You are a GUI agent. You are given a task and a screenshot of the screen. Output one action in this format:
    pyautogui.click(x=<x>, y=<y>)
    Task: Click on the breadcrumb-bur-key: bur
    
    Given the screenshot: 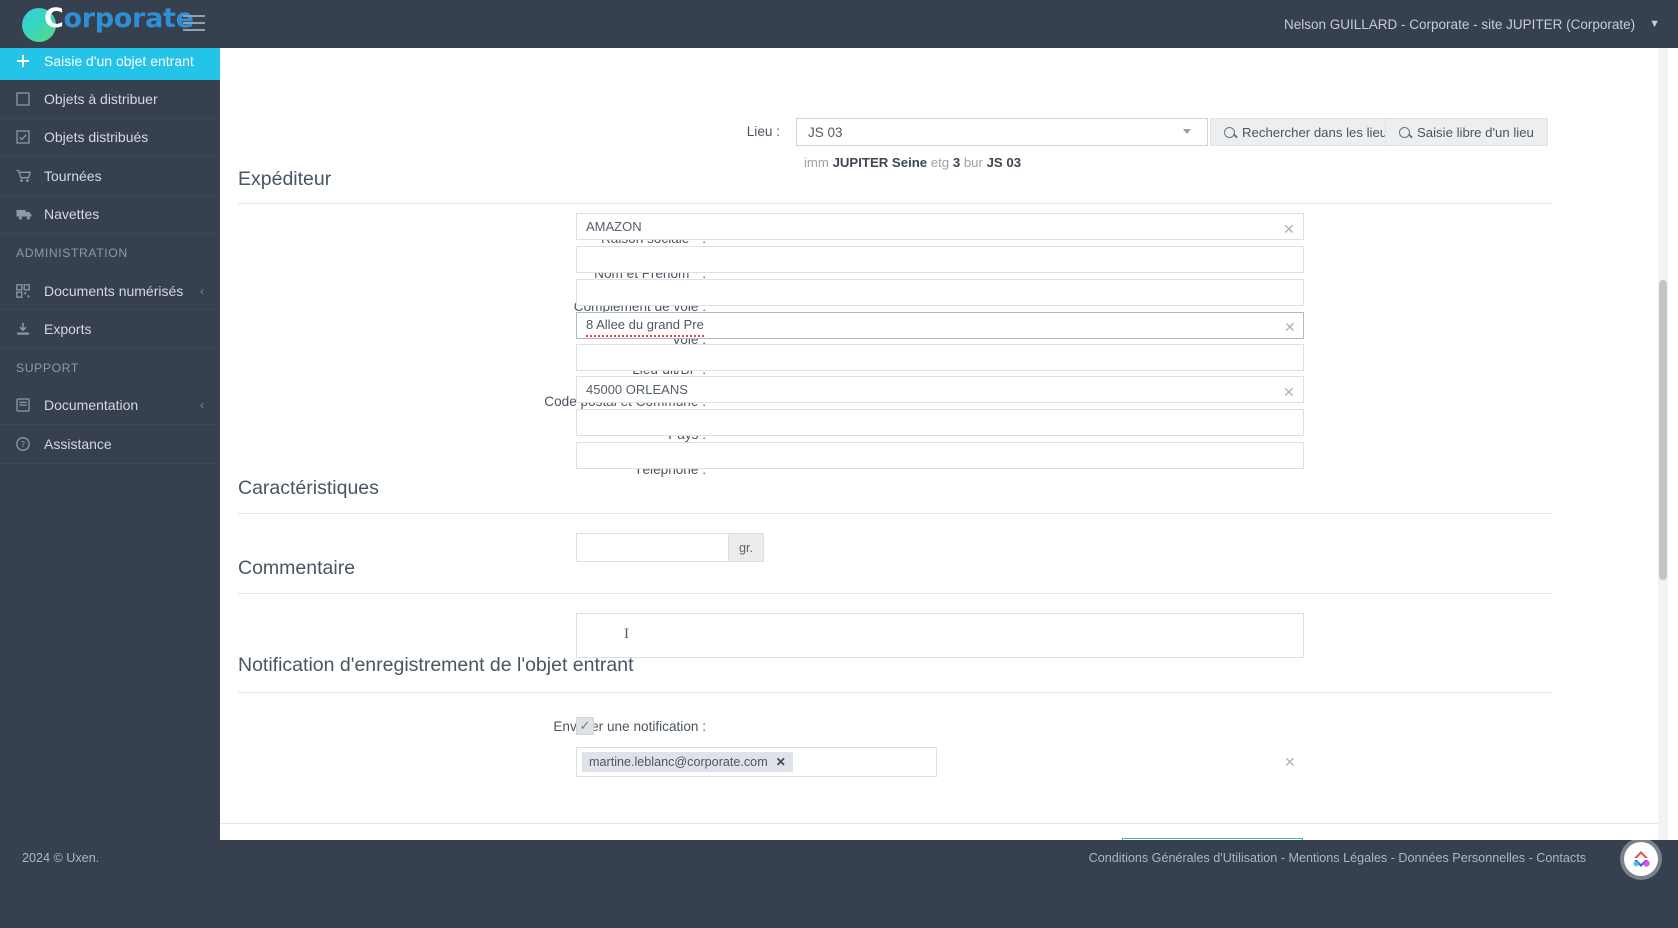 What is the action you would take?
    pyautogui.click(x=973, y=162)
    